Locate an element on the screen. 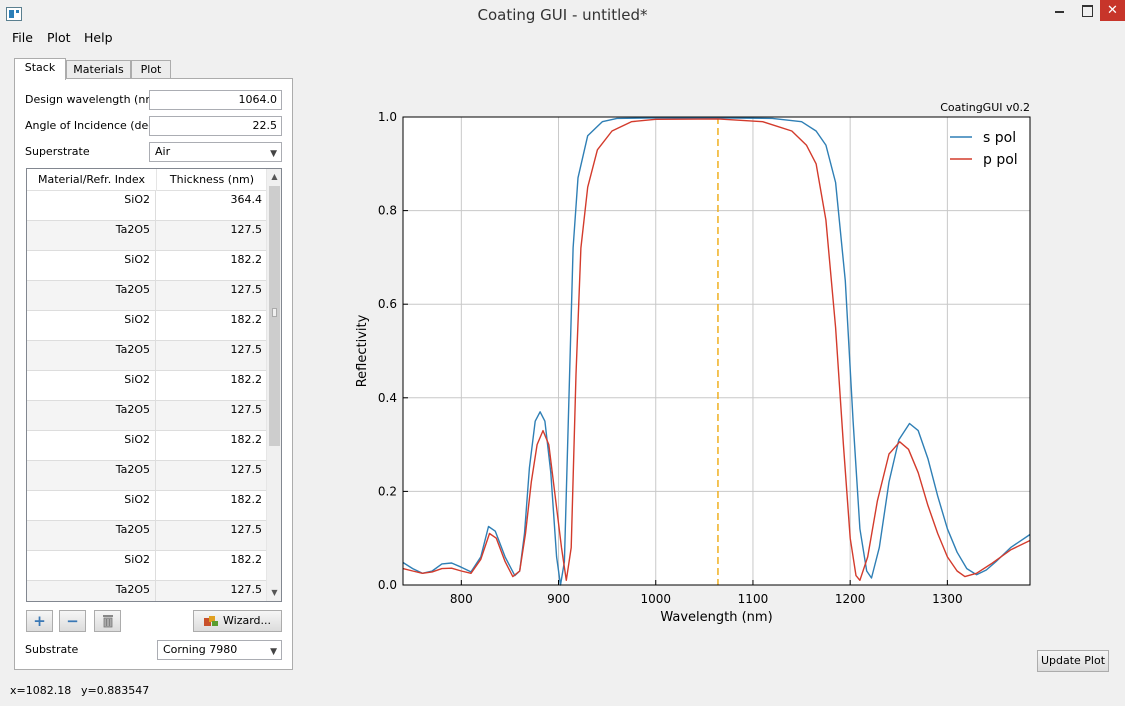 The image size is (1125, 706). x-tick-label: 1300 is located at coordinates (947, 599).